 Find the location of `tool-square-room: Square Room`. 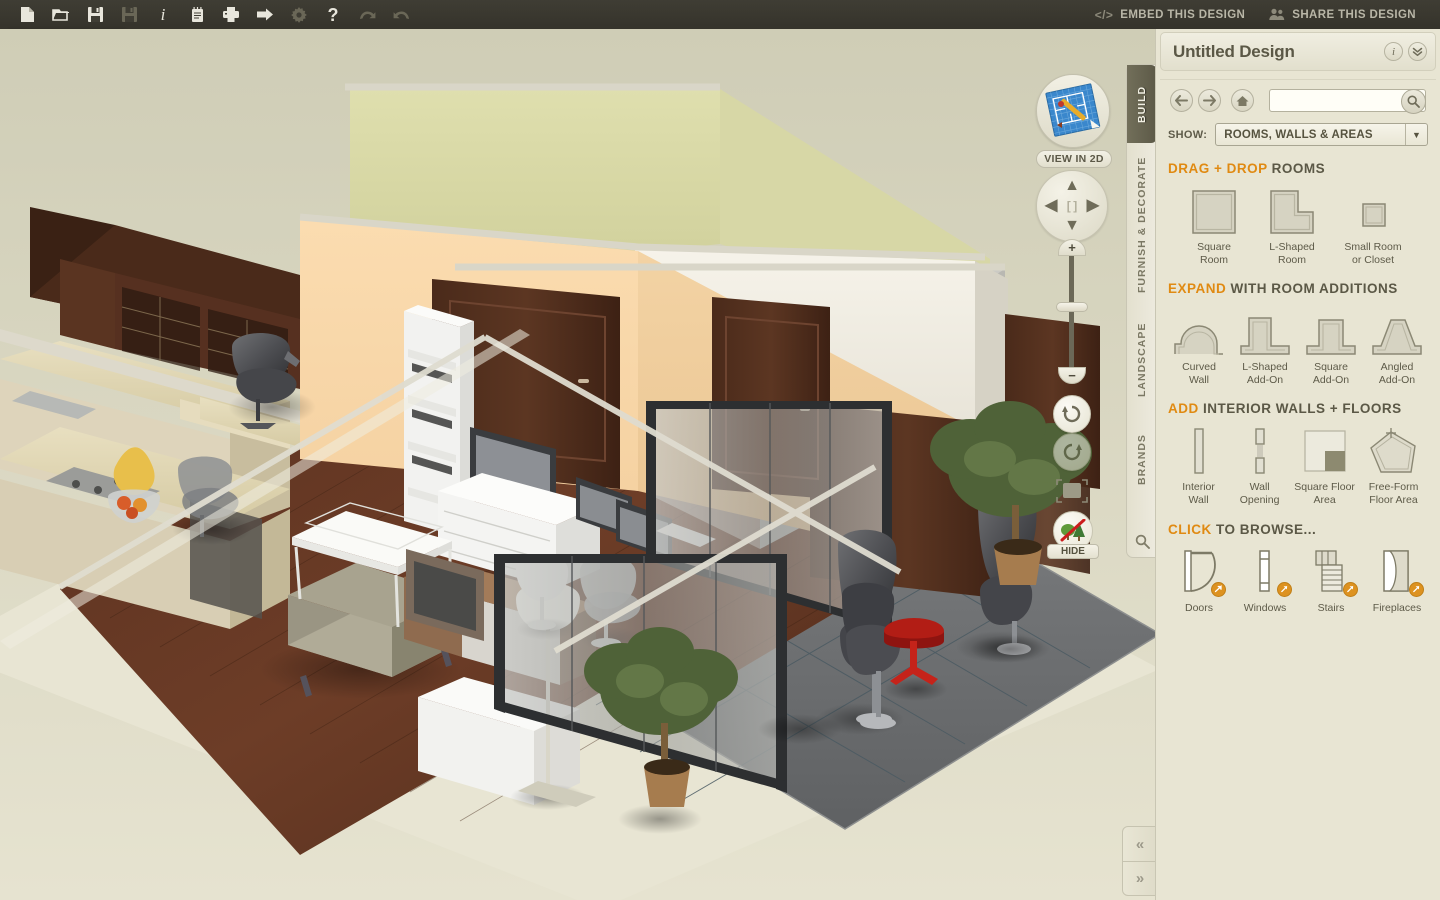

tool-square-room: Square Room is located at coordinates (1214, 225).